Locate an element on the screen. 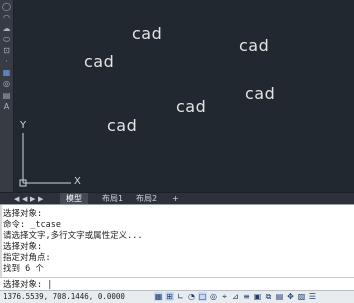 Image resolution: width=354 pixels, height=303 pixels. otrack-icon: ◎ is located at coordinates (213, 296).